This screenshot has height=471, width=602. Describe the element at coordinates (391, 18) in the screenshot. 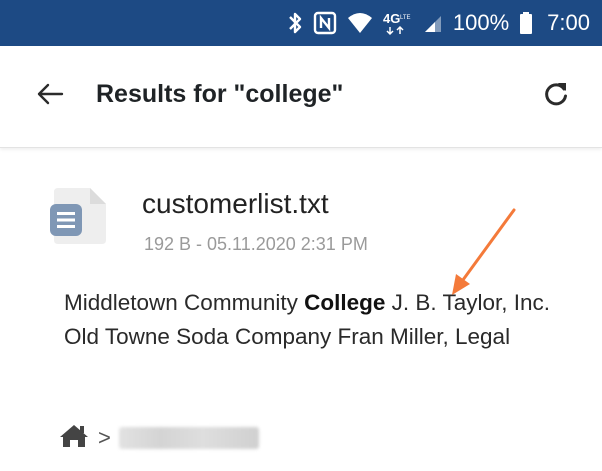

I see `svg-text: 4G` at that location.